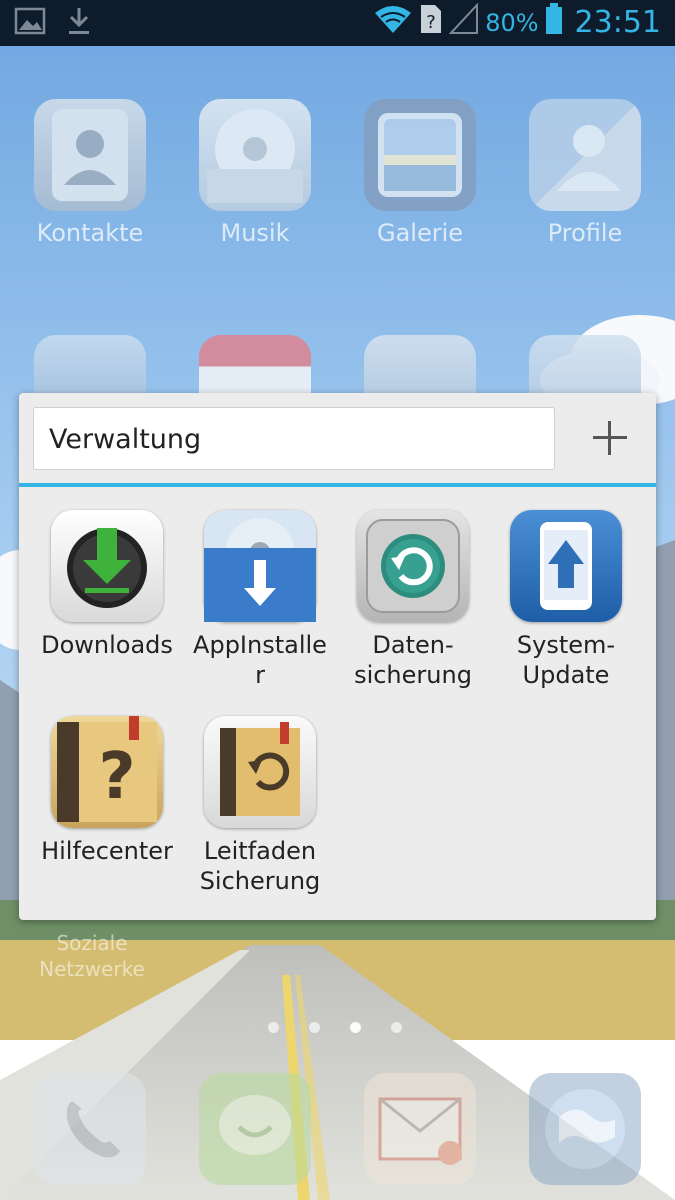  What do you see at coordinates (30, 23) in the screenshot?
I see `image-icon` at bounding box center [30, 23].